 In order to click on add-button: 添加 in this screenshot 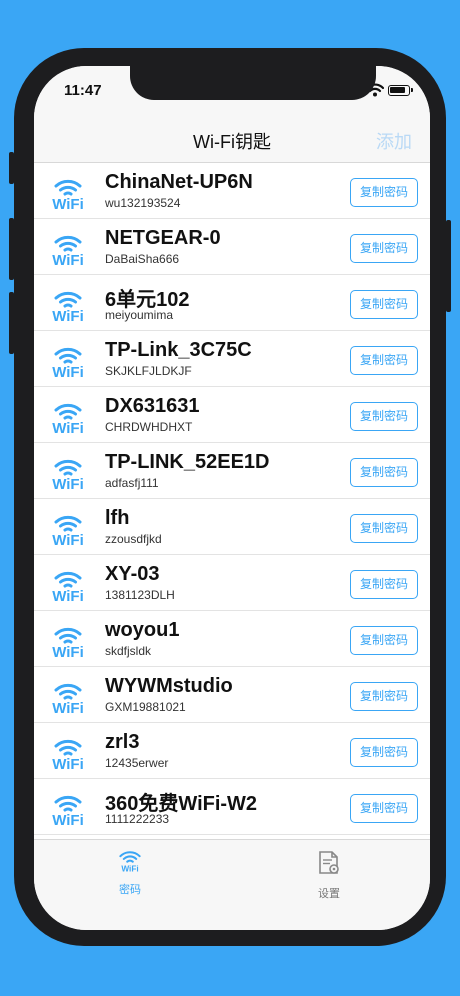, I will do `click(394, 141)`.